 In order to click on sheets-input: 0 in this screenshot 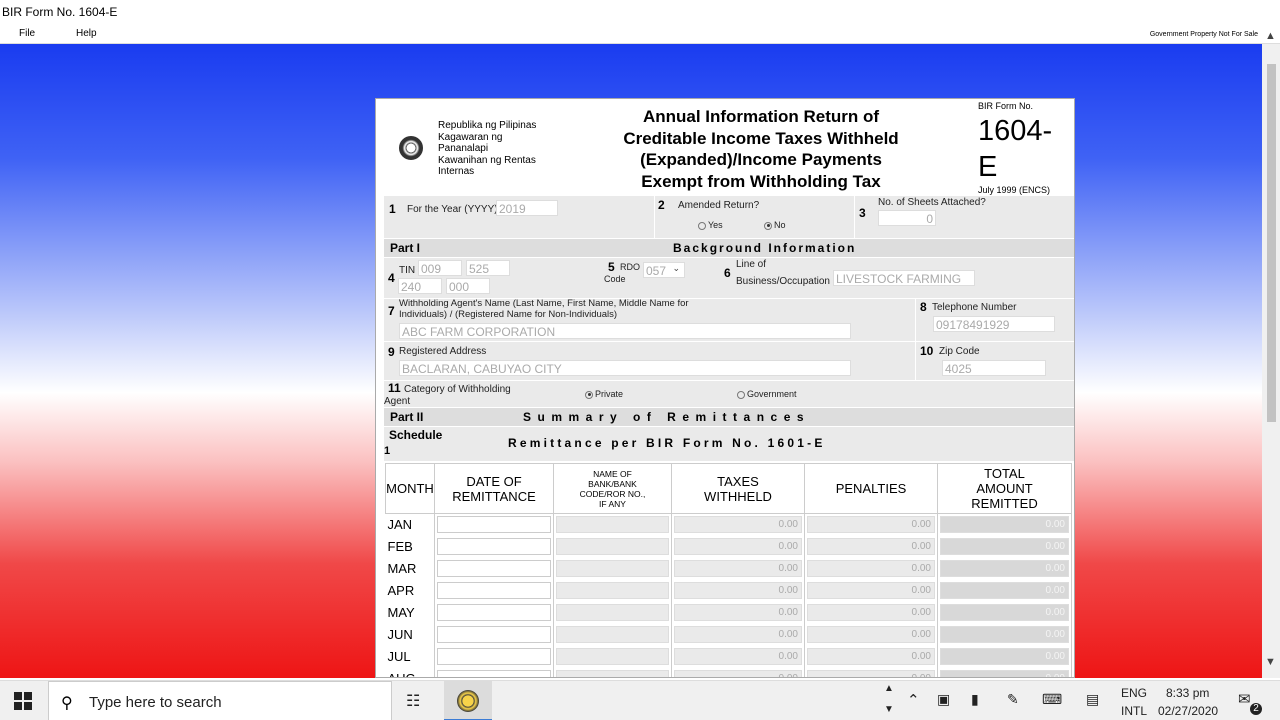, I will do `click(907, 218)`.